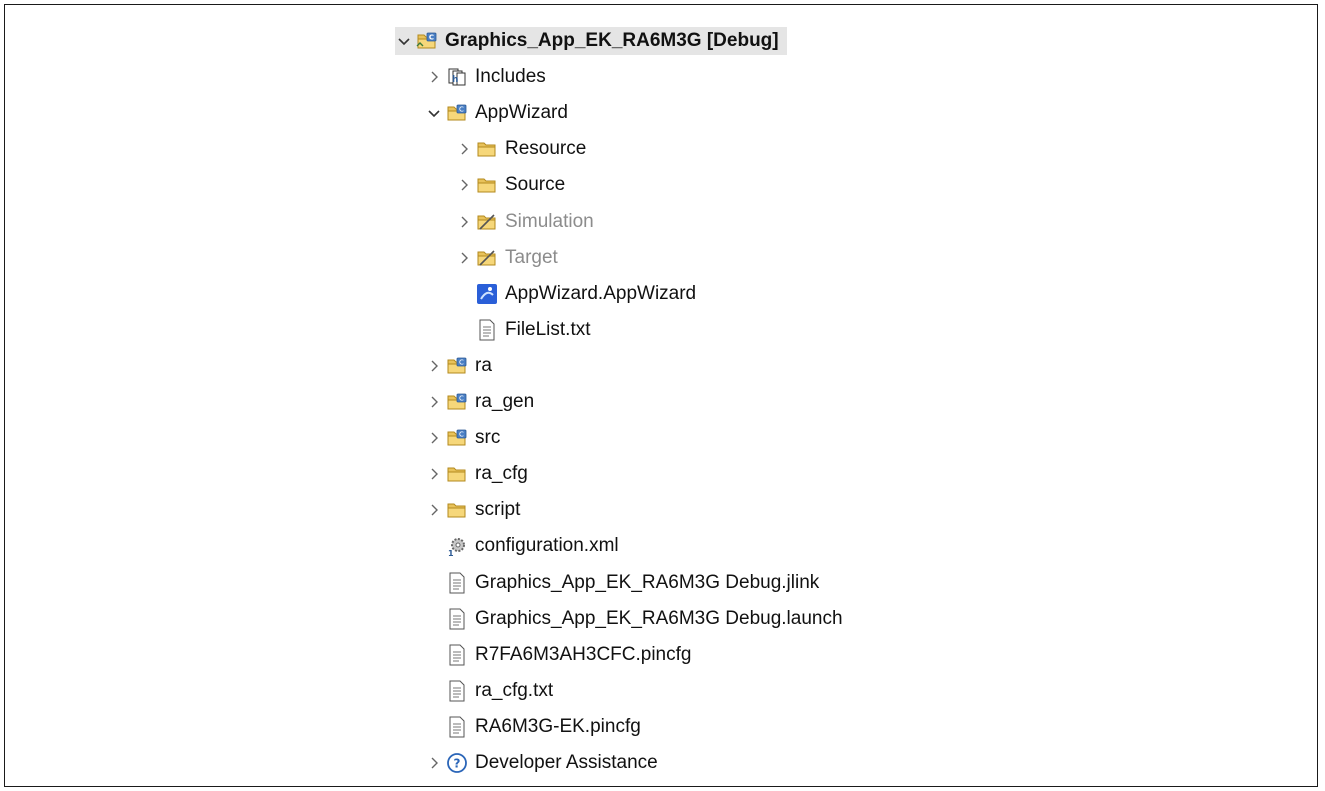  I want to click on tree-item-label: FileList.txt, so click(548, 329).